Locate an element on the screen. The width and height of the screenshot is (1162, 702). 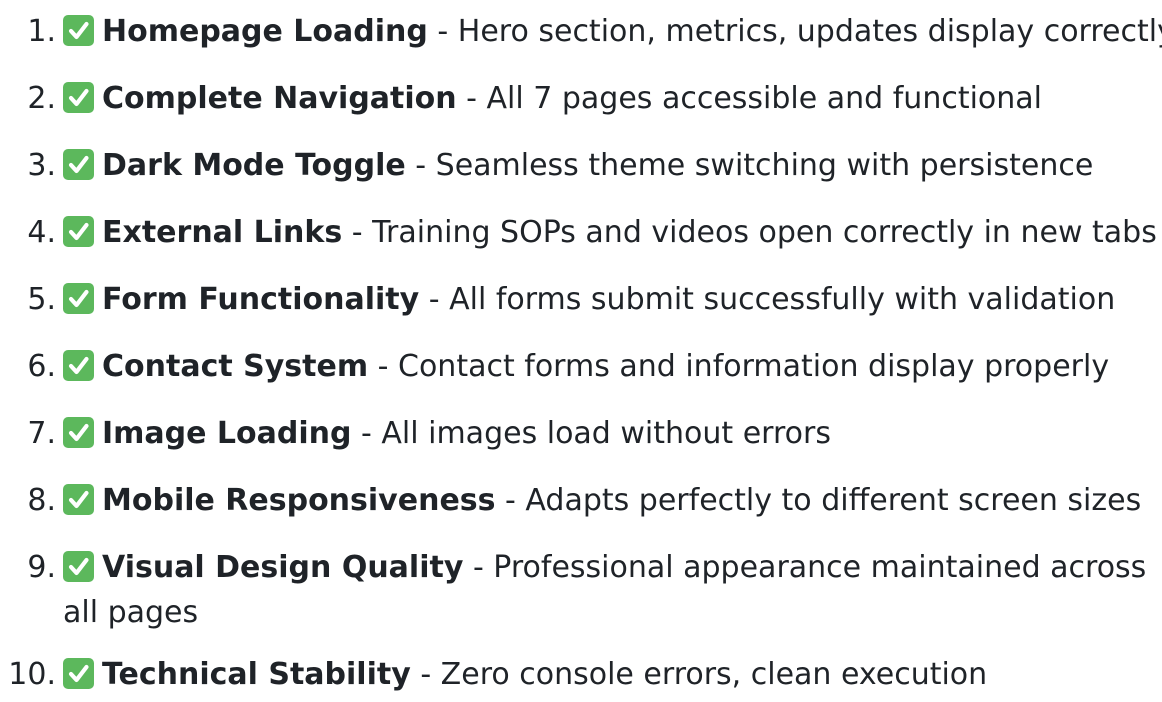
item-number: 5. is located at coordinates (41, 299).